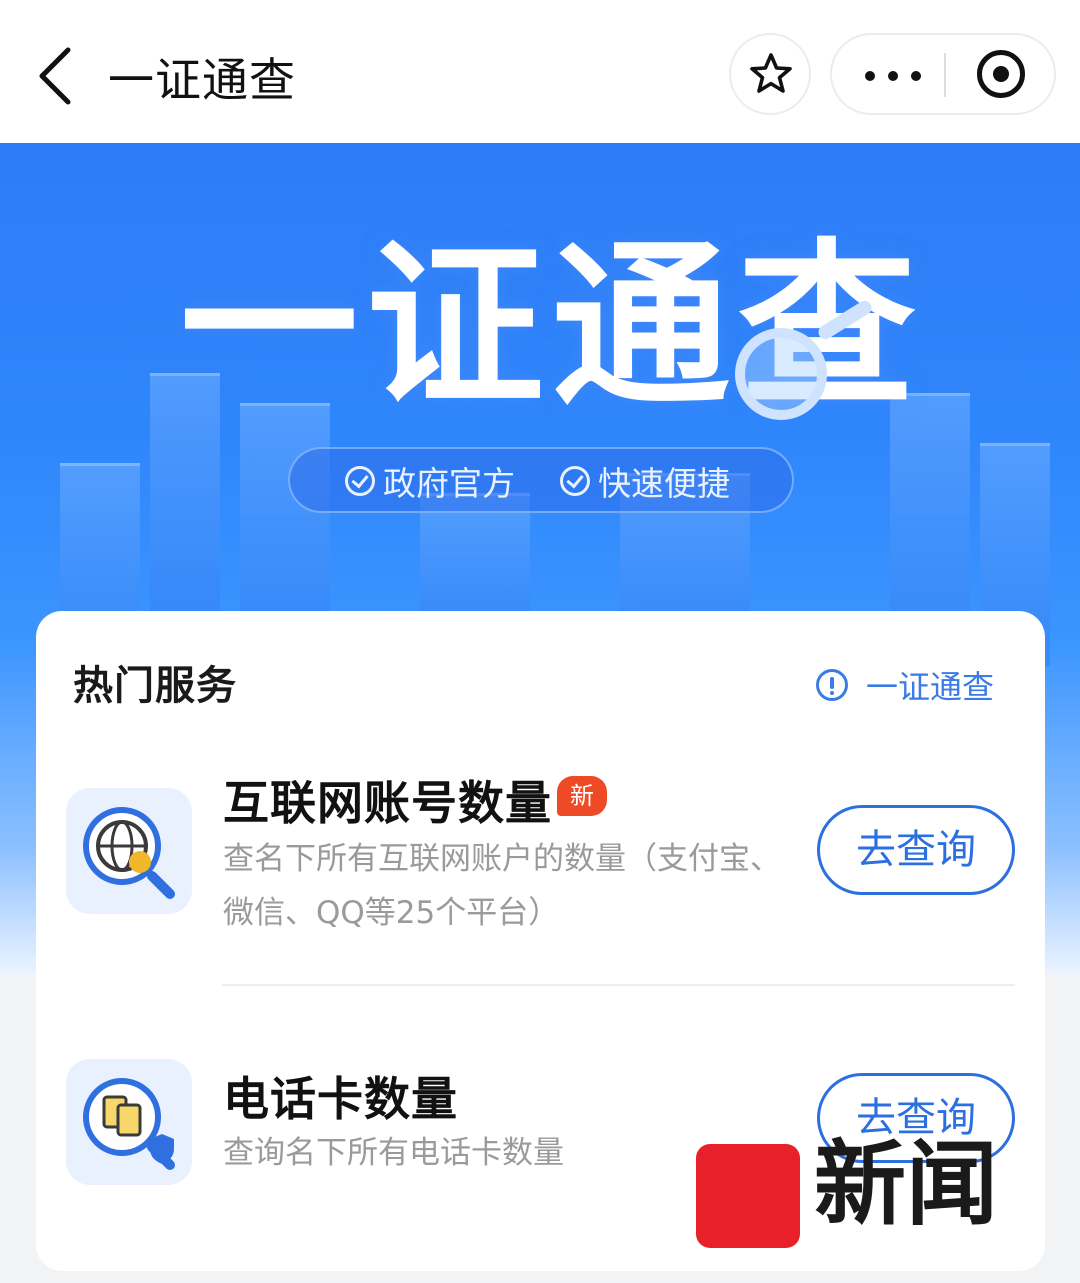 The height and width of the screenshot is (1283, 1080). What do you see at coordinates (916, 850) in the screenshot?
I see `query-button: 去查询` at bounding box center [916, 850].